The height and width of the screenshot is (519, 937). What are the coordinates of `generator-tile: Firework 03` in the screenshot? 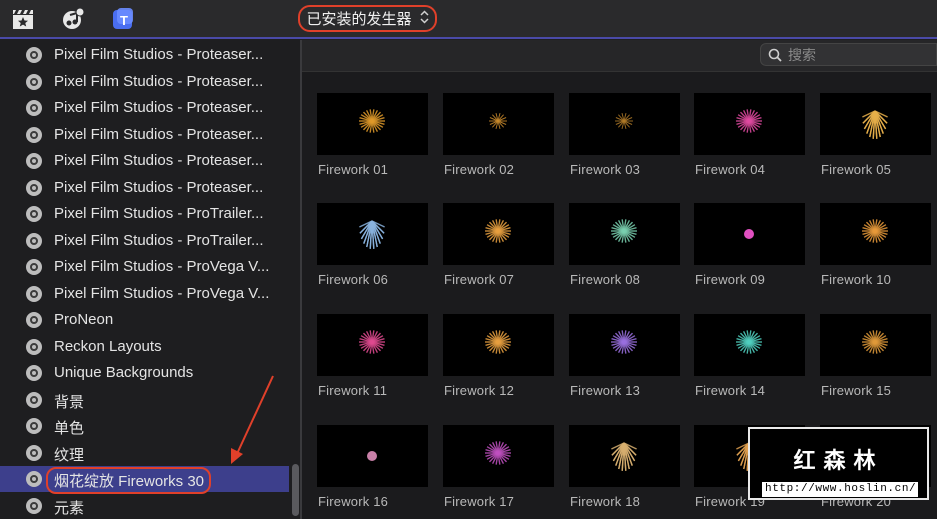 It's located at (624, 135).